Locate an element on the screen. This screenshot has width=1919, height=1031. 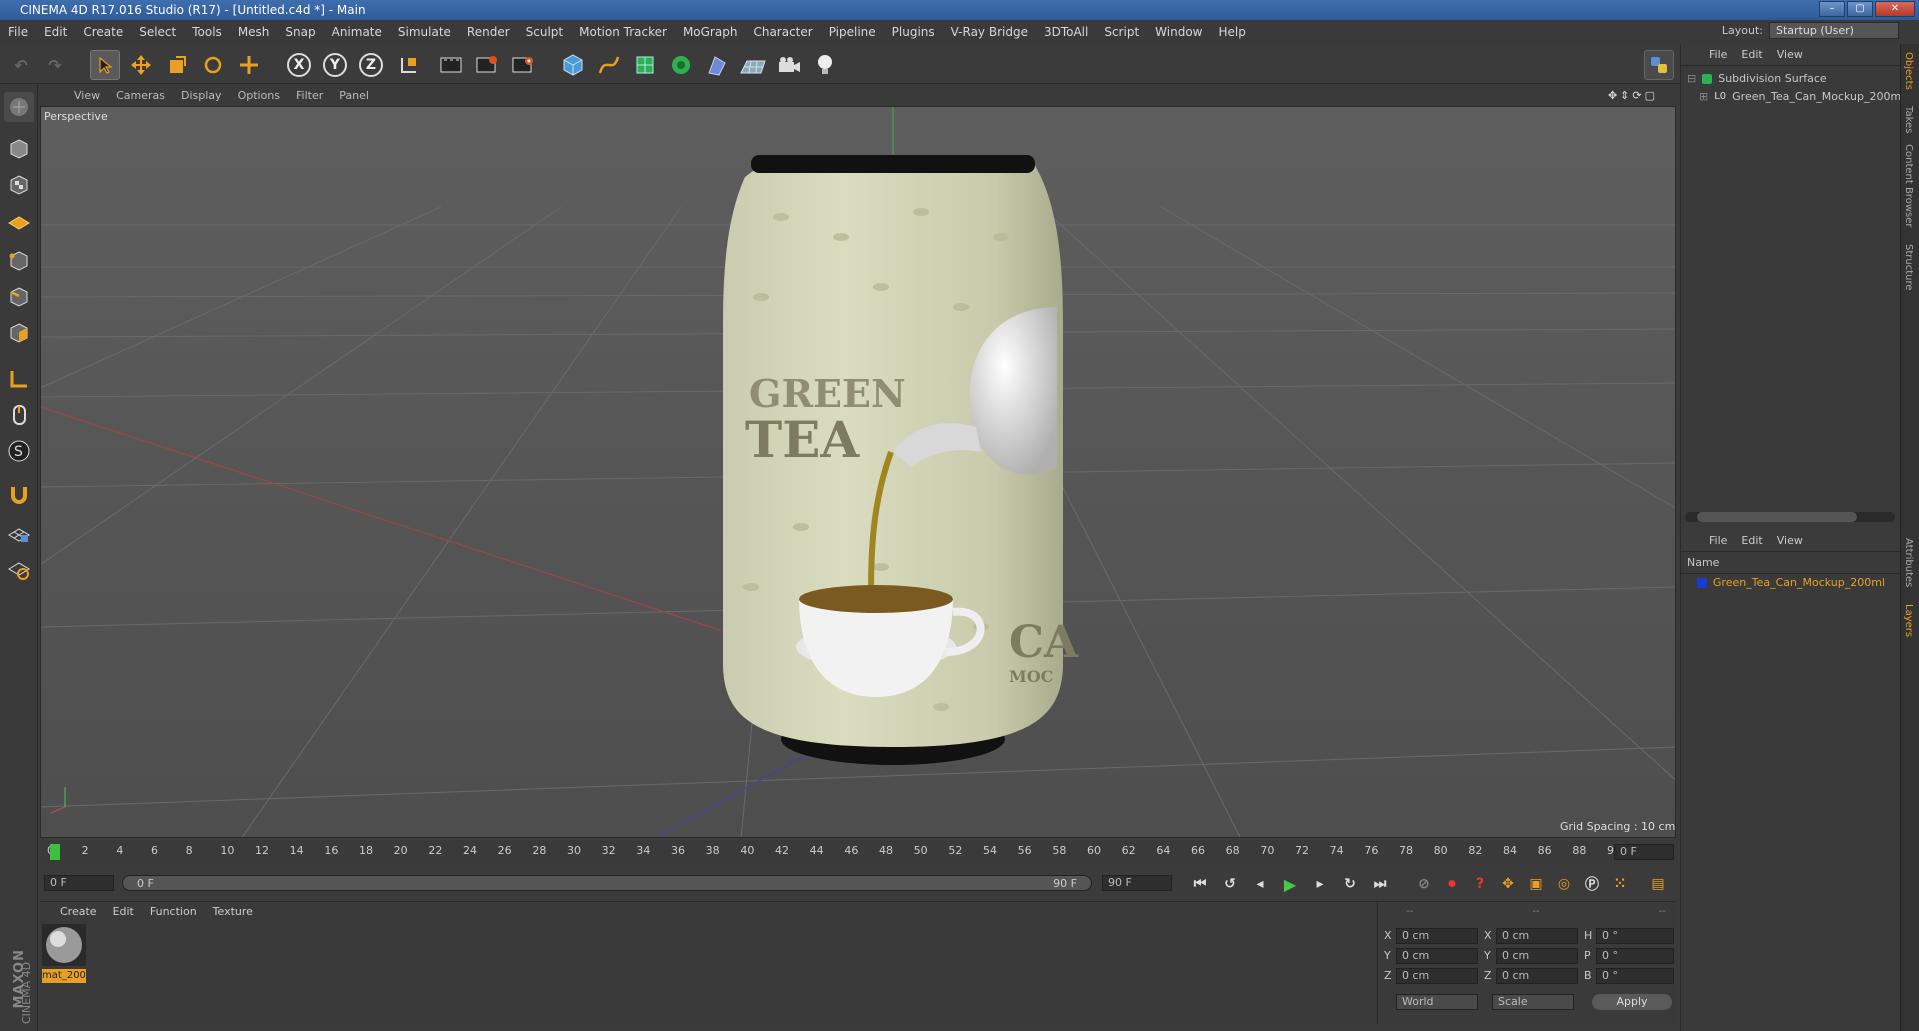
minimize-button: – is located at coordinates (1832, 9).